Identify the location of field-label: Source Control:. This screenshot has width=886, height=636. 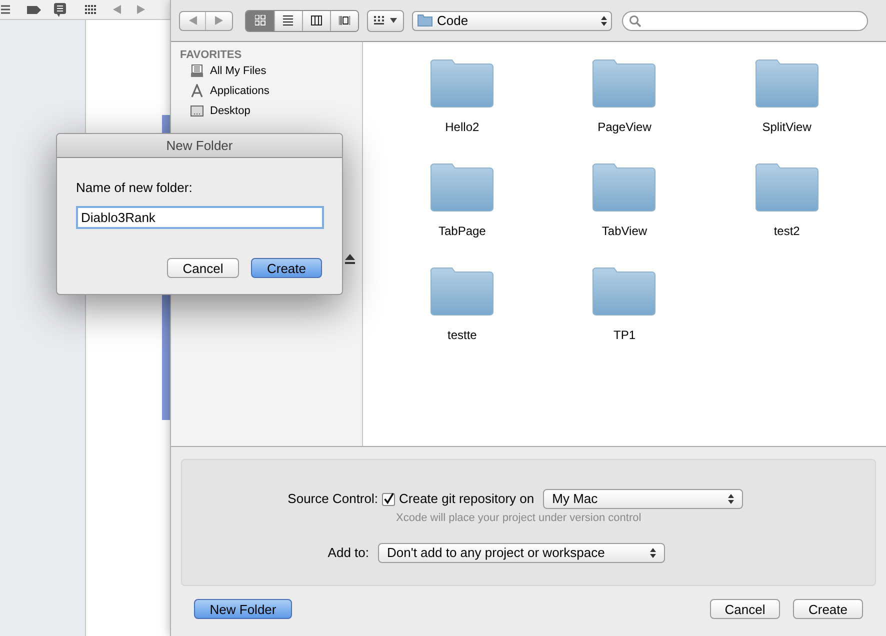
(332, 499).